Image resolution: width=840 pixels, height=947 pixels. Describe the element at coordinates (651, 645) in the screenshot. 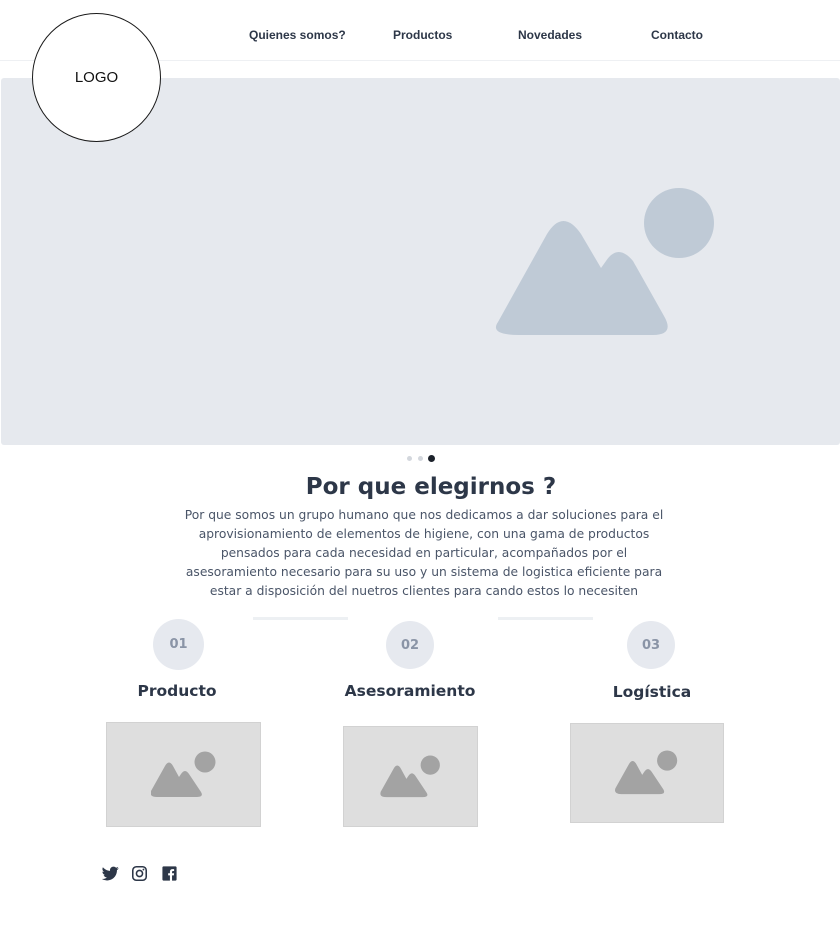

I see `step-number-badge: 03` at that location.